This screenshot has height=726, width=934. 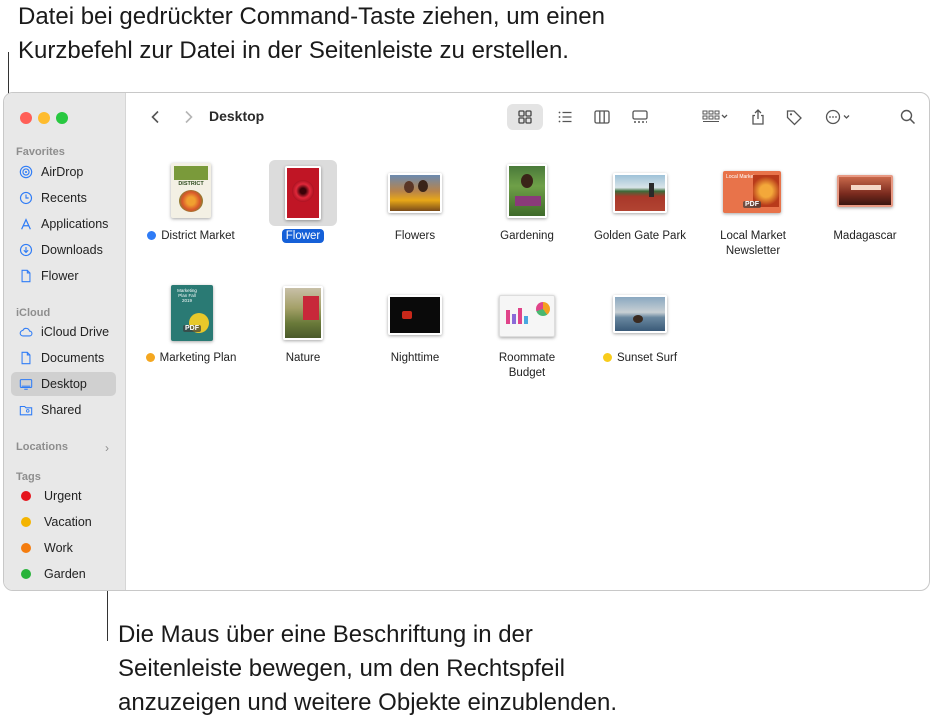 I want to click on sidebar-item-flower: Flower, so click(x=63, y=276).